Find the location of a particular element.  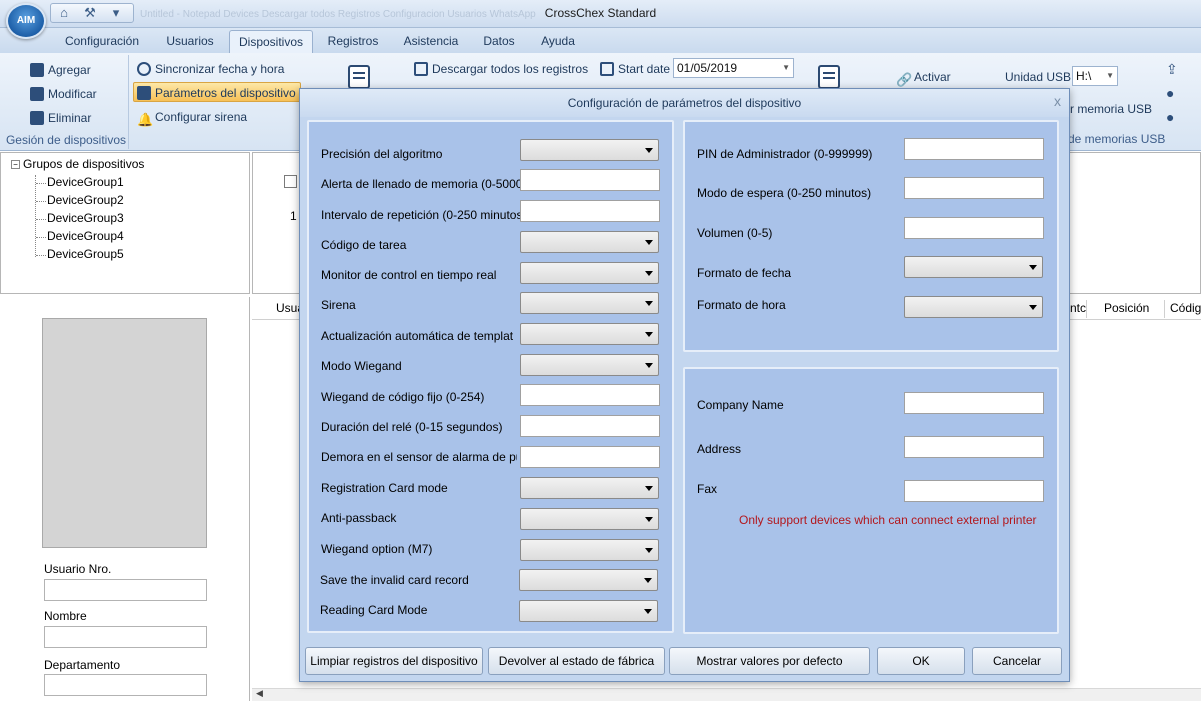

field-label: Demora en el sensor de alarma de pu is located at coordinates (419, 457).